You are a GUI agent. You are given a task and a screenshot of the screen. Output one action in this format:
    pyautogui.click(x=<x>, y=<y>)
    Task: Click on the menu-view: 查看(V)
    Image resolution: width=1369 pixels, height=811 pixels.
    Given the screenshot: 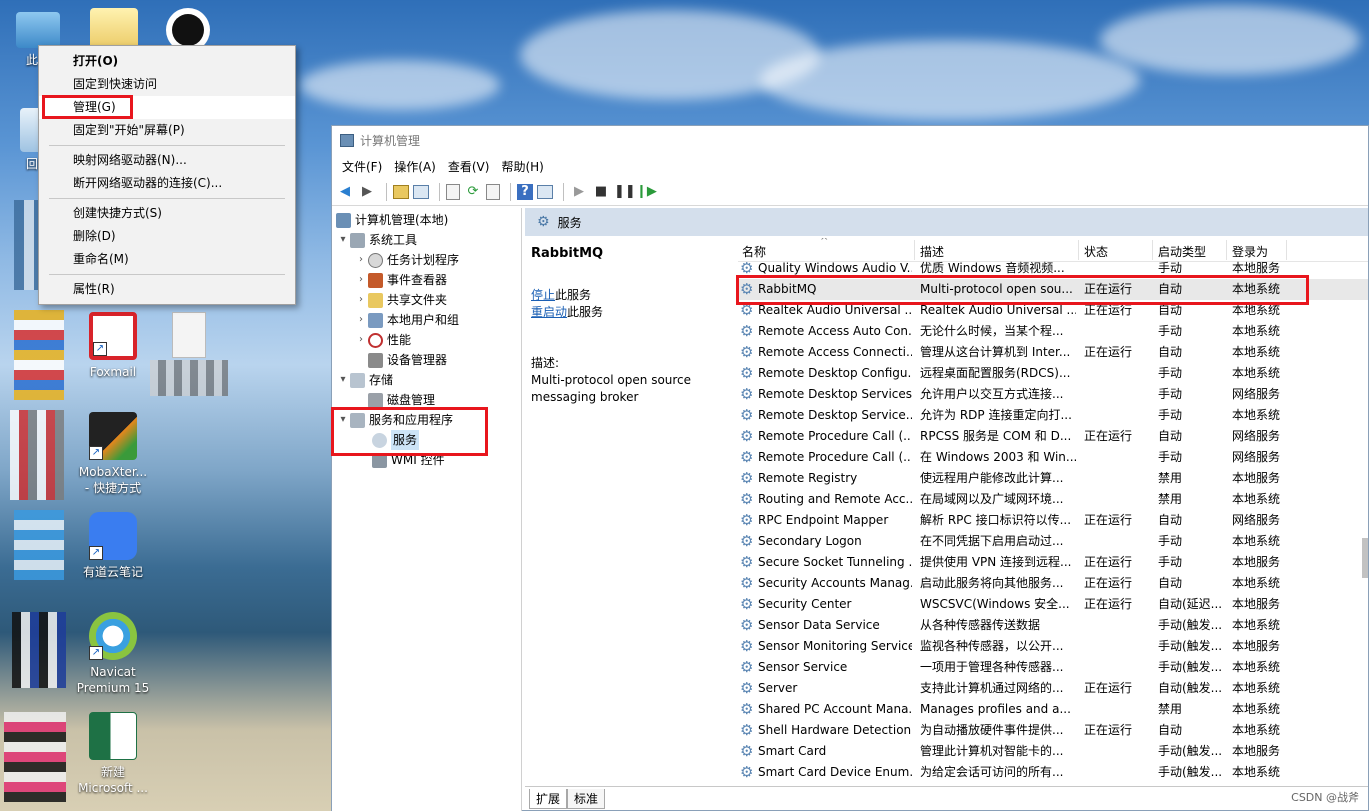 What is the action you would take?
    pyautogui.click(x=469, y=166)
    